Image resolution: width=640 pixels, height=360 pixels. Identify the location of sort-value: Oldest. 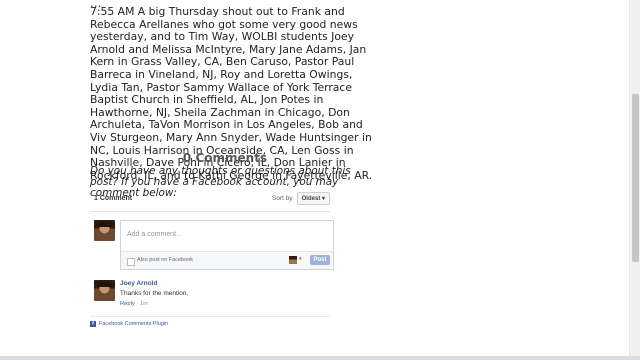
(311, 199).